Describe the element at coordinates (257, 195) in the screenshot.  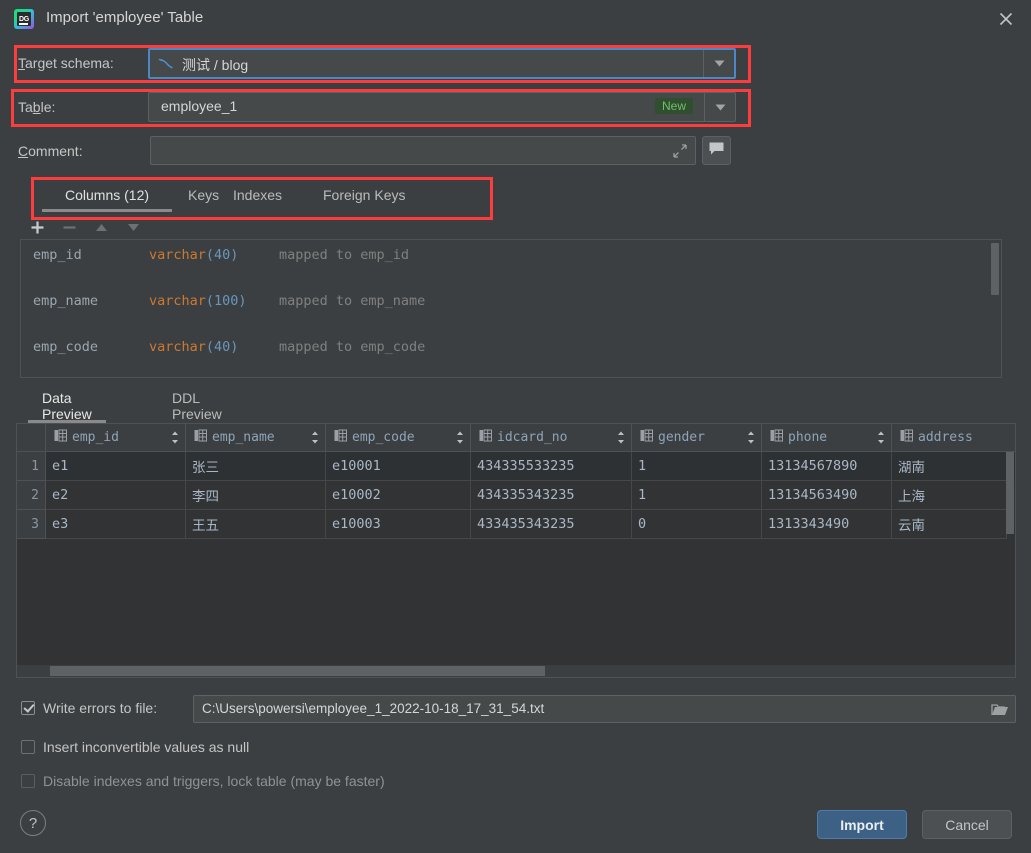
I see `tab-indexes: Indexes` at that location.